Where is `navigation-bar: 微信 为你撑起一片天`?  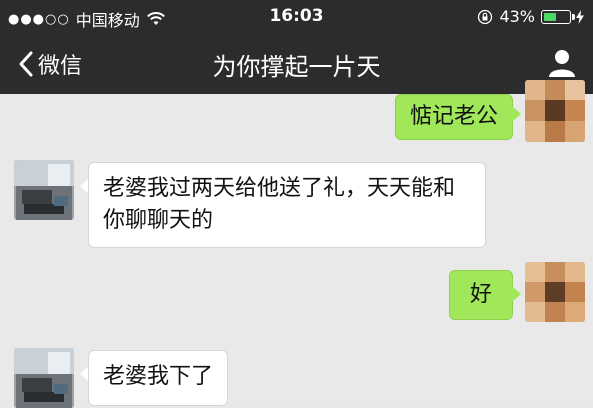 navigation-bar: 微信 为你撑起一片天 is located at coordinates (296, 64).